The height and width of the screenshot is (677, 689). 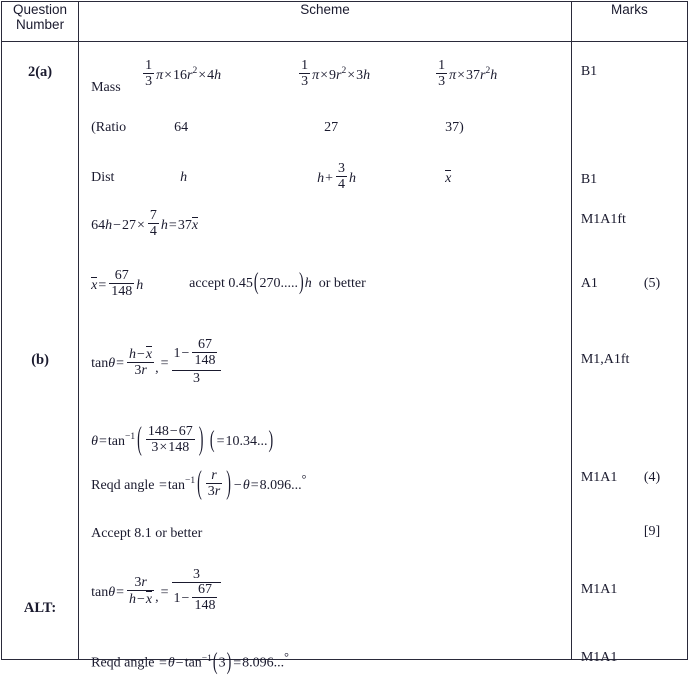 I want to click on mass-expression-3: 1 3 π×37r2h, so click(x=467, y=74).